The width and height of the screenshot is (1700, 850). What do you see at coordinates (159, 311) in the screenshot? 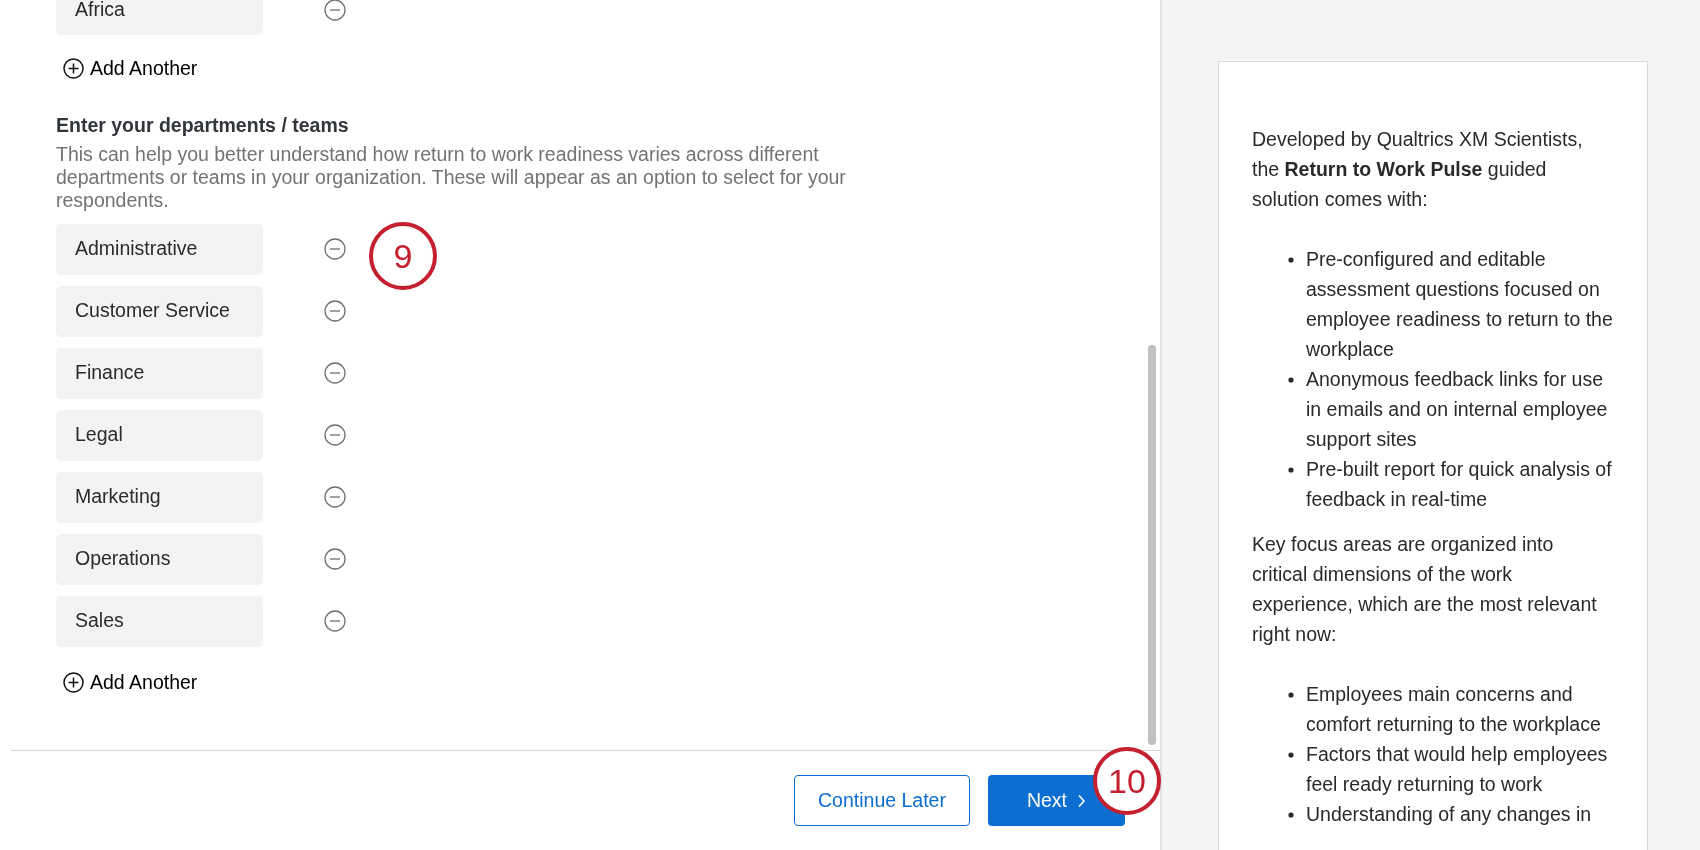
I see `text-field: Customer Service` at bounding box center [159, 311].